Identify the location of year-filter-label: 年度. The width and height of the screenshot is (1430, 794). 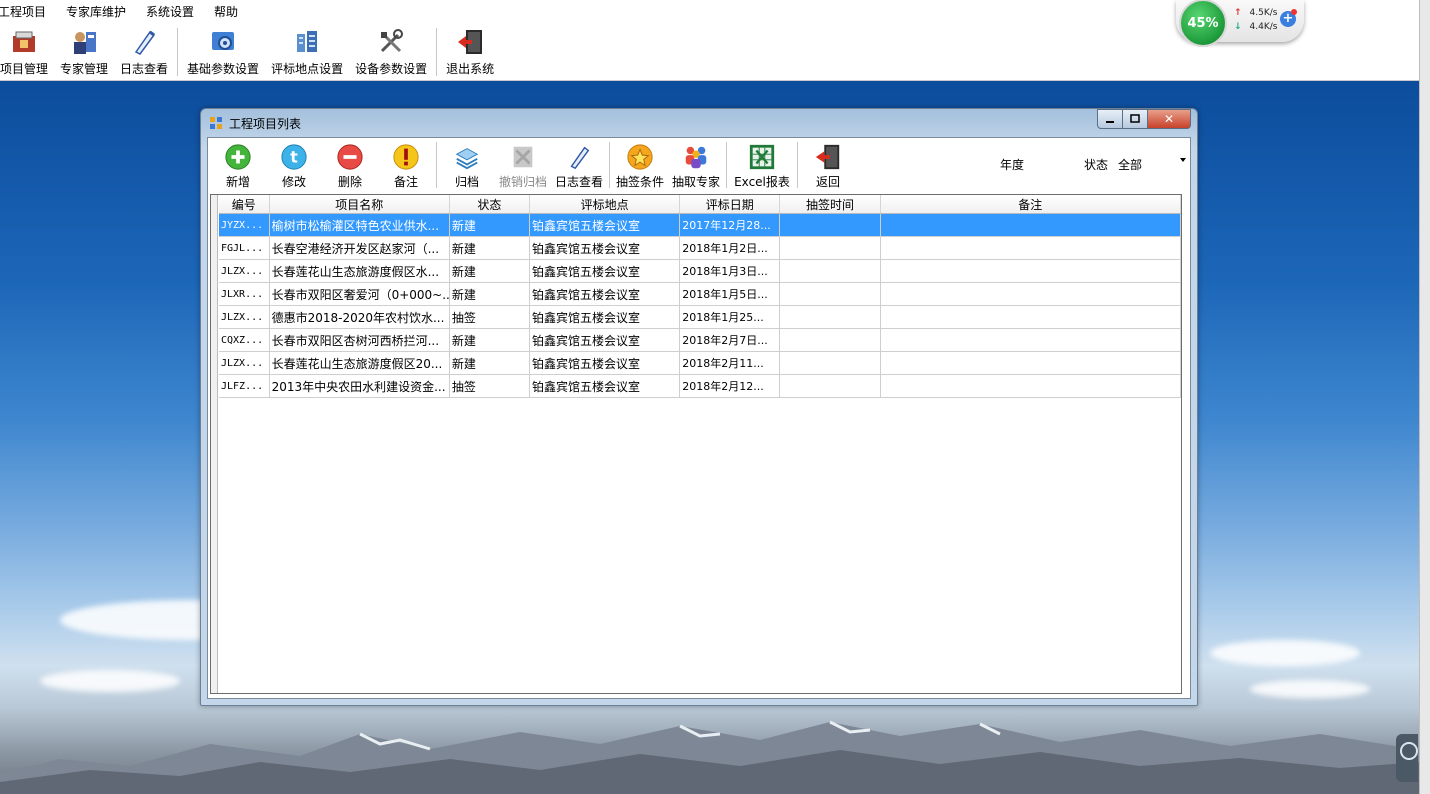
(1012, 165).